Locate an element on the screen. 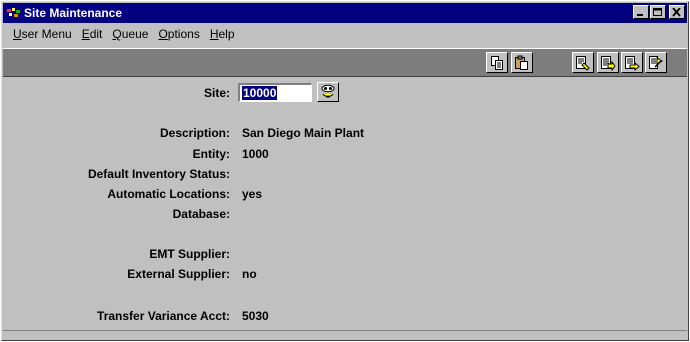  default-inventory-status-label: Default Inventory Status: is located at coordinates (158, 174).